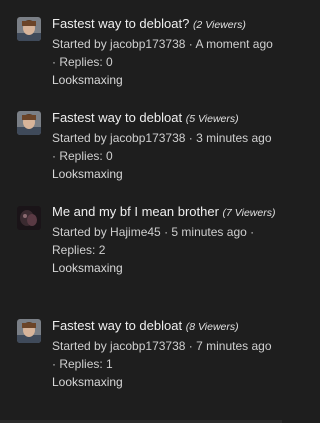 This screenshot has width=320, height=423. Describe the element at coordinates (212, 119) in the screenshot. I see `viewer-count: (5 Viewers)` at that location.